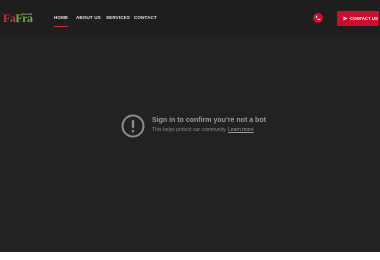 This screenshot has width=380, height=260. Describe the element at coordinates (209, 120) in the screenshot. I see `bot-check-title: Sign in to confirm you’re not a bot` at that location.